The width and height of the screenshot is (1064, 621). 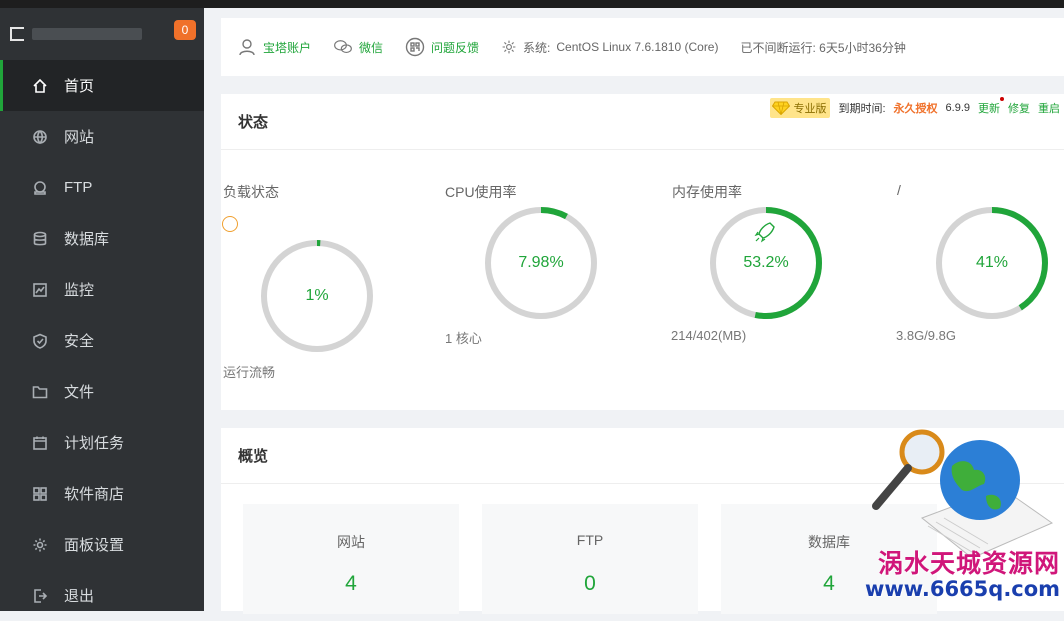 What do you see at coordinates (343, 46) in the screenshot?
I see `wechat-icon` at bounding box center [343, 46].